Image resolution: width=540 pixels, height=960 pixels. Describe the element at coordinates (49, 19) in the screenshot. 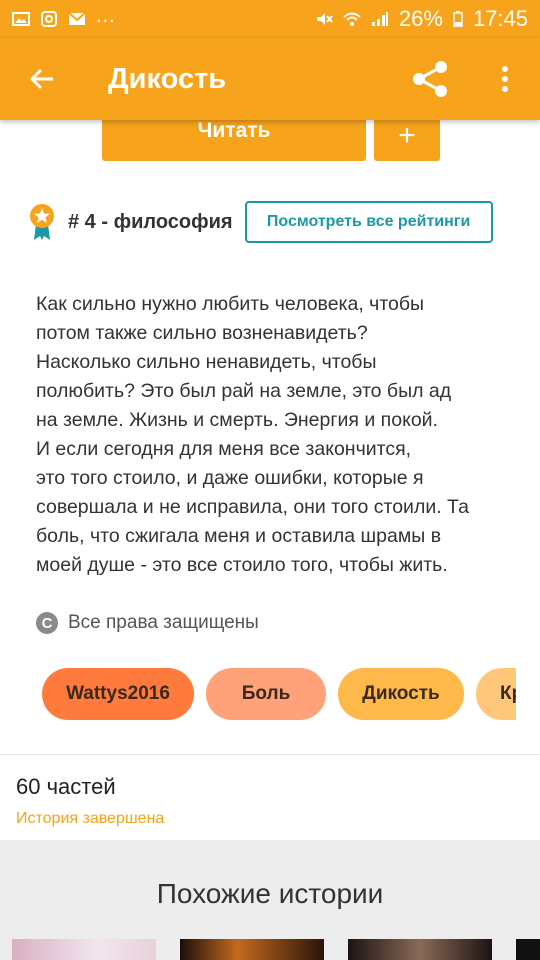

I see `instagram-icon` at that location.